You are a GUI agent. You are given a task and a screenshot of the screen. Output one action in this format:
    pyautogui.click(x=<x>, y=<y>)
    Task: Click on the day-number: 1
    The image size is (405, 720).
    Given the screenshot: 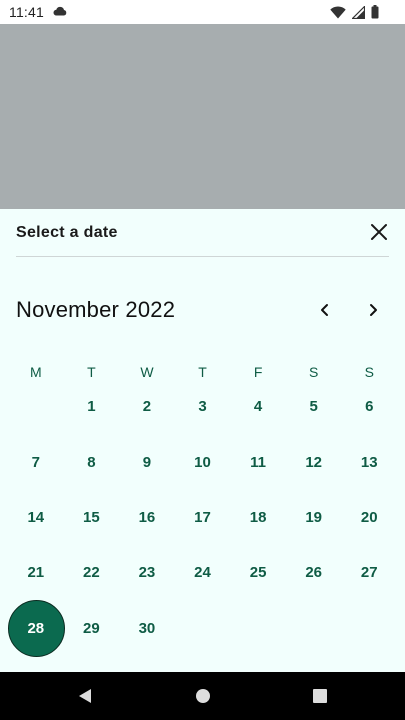 What is the action you would take?
    pyautogui.click(x=91, y=407)
    